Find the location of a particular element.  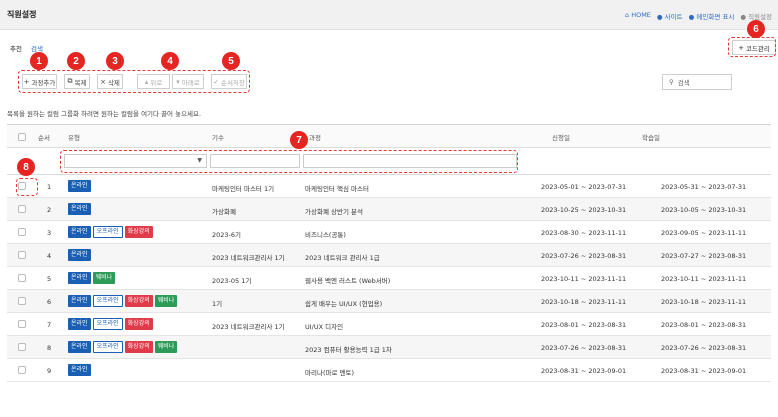

filter-highlight-box is located at coordinates (289, 161).